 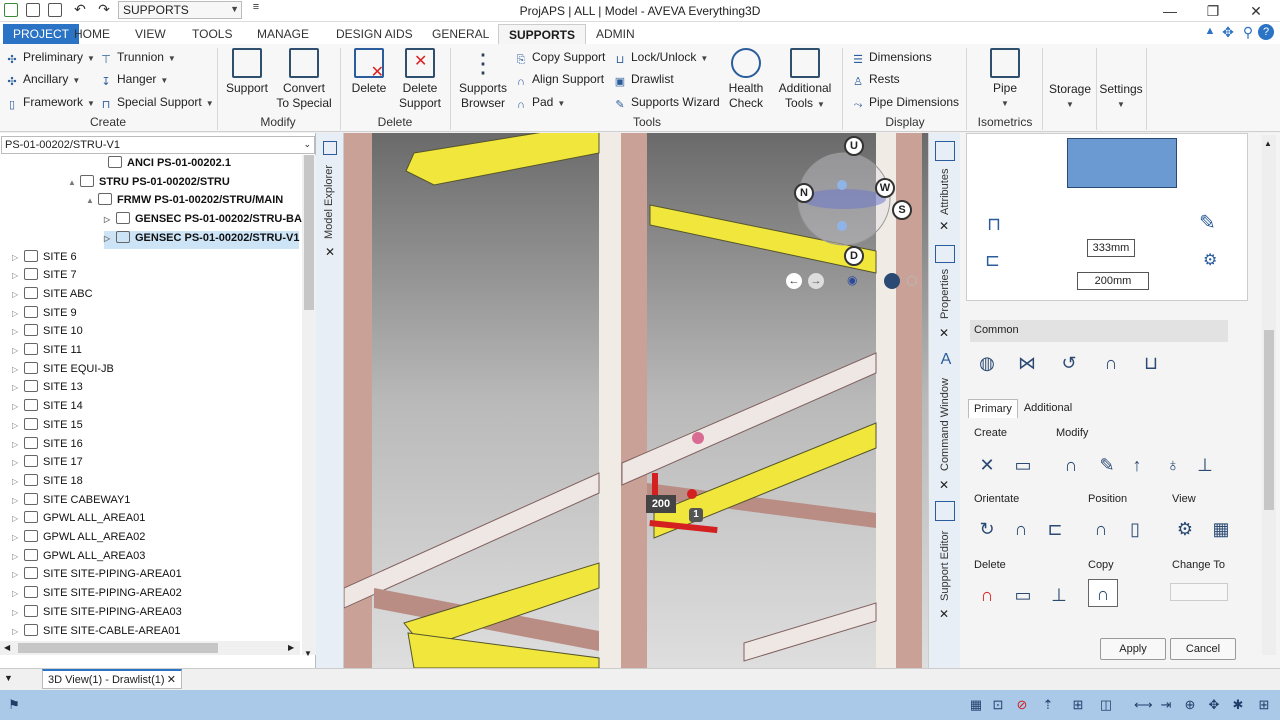 What do you see at coordinates (1228, 32) in the screenshot?
I see `navigate-icon: ✥` at bounding box center [1228, 32].